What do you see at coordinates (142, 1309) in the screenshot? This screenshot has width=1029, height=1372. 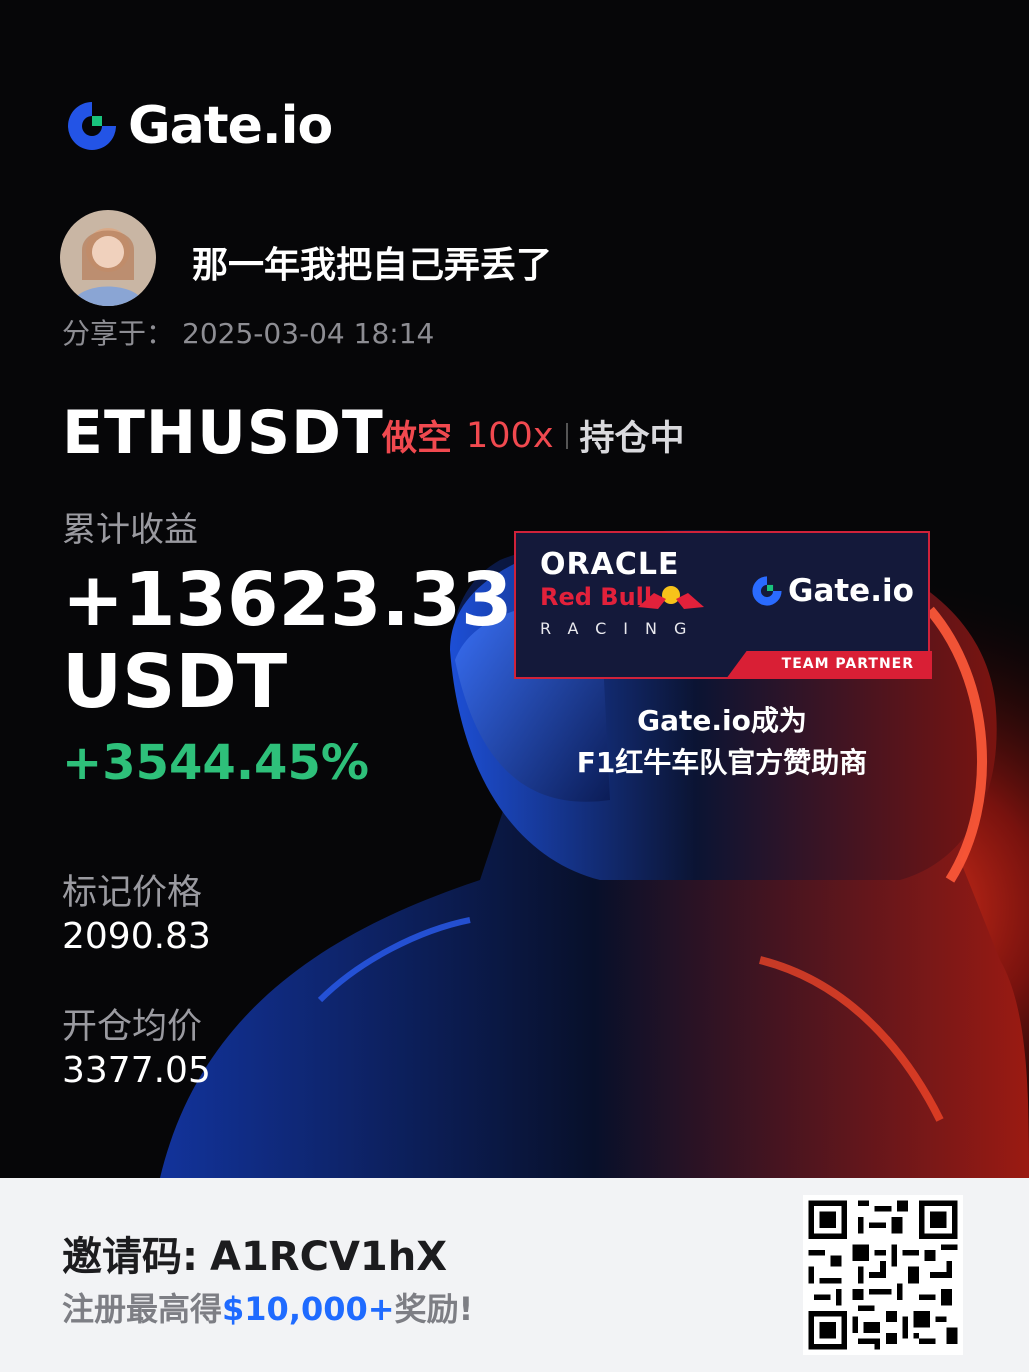 I see `reward-prefix: 注册最高得` at bounding box center [142, 1309].